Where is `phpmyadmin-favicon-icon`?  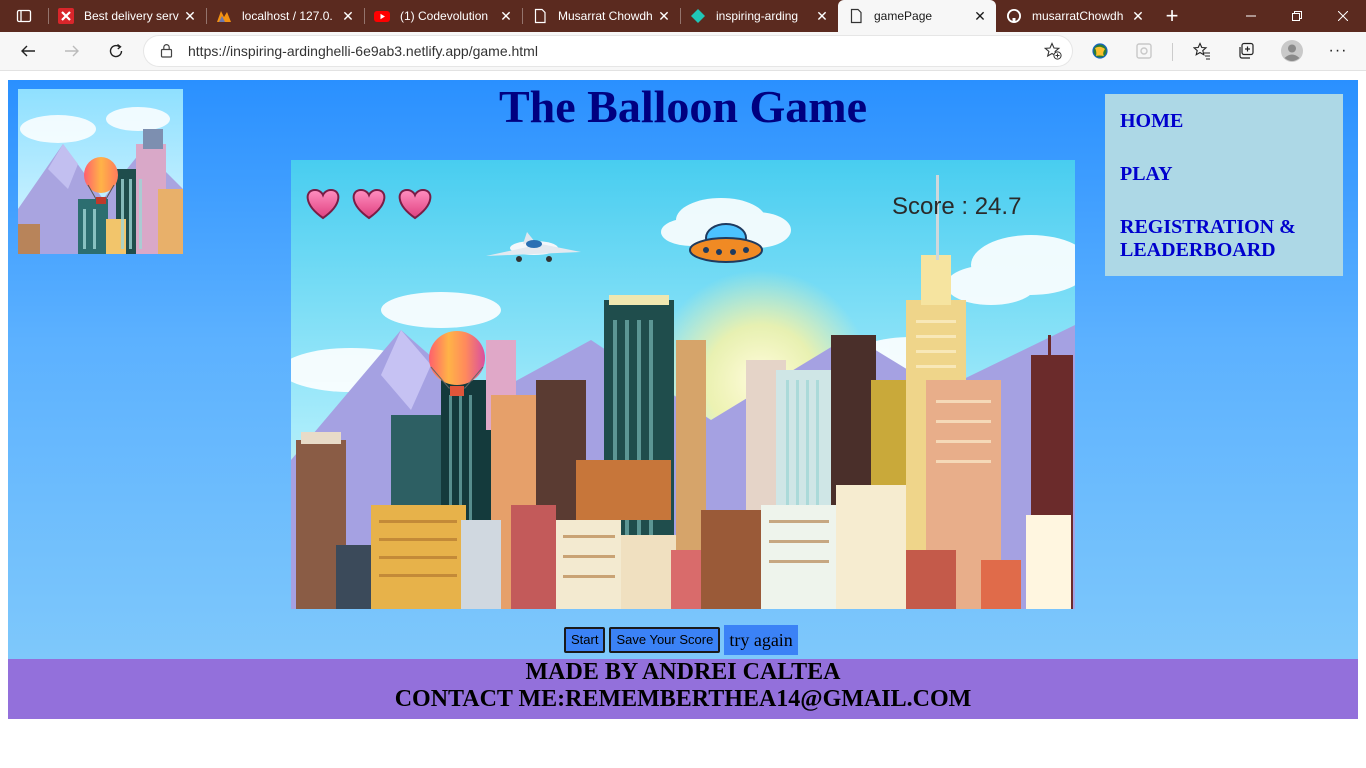
phpmyadmin-favicon-icon is located at coordinates (224, 16).